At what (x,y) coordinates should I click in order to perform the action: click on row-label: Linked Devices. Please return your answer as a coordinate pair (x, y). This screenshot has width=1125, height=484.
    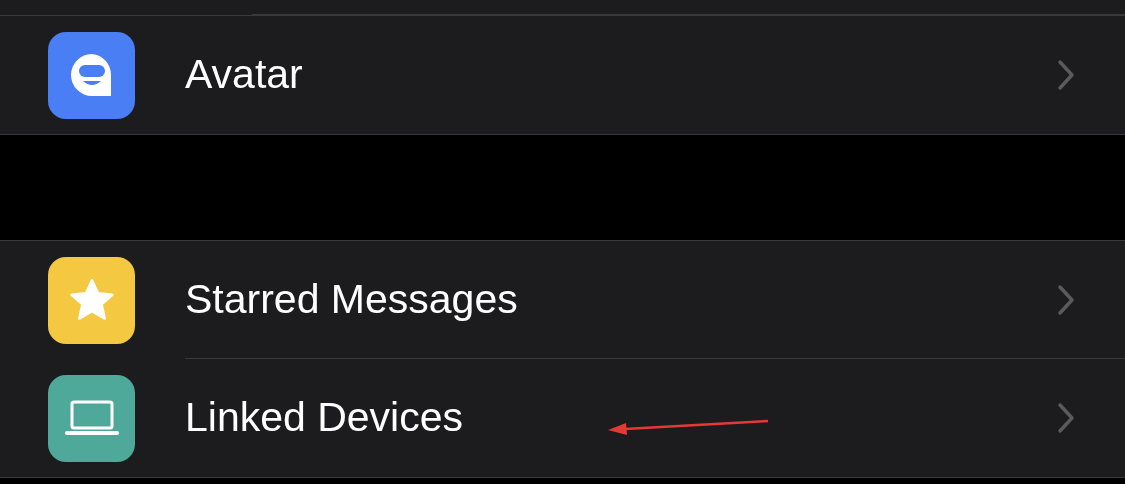
    Looking at the image, I should click on (324, 418).